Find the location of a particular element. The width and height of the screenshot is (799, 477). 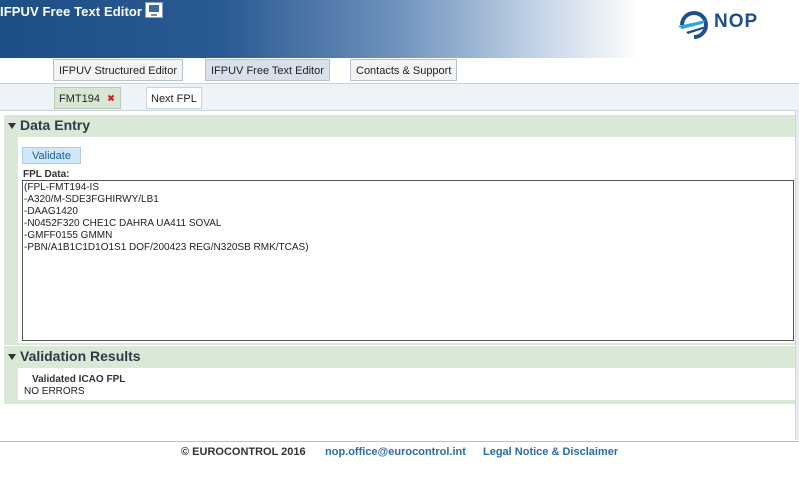

monitor-icon is located at coordinates (154, 10).